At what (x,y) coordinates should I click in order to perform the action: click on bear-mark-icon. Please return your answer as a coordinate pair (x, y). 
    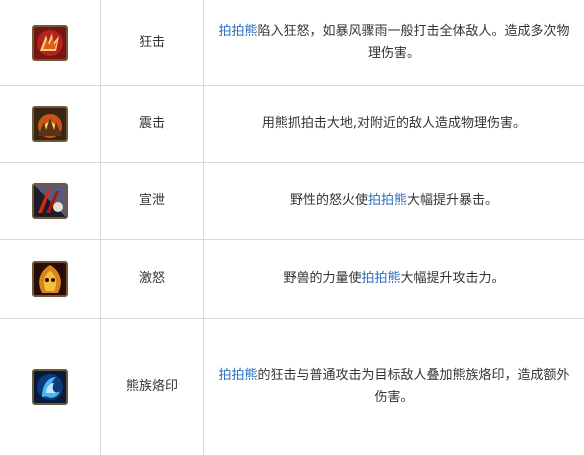
    Looking at the image, I should click on (50, 387).